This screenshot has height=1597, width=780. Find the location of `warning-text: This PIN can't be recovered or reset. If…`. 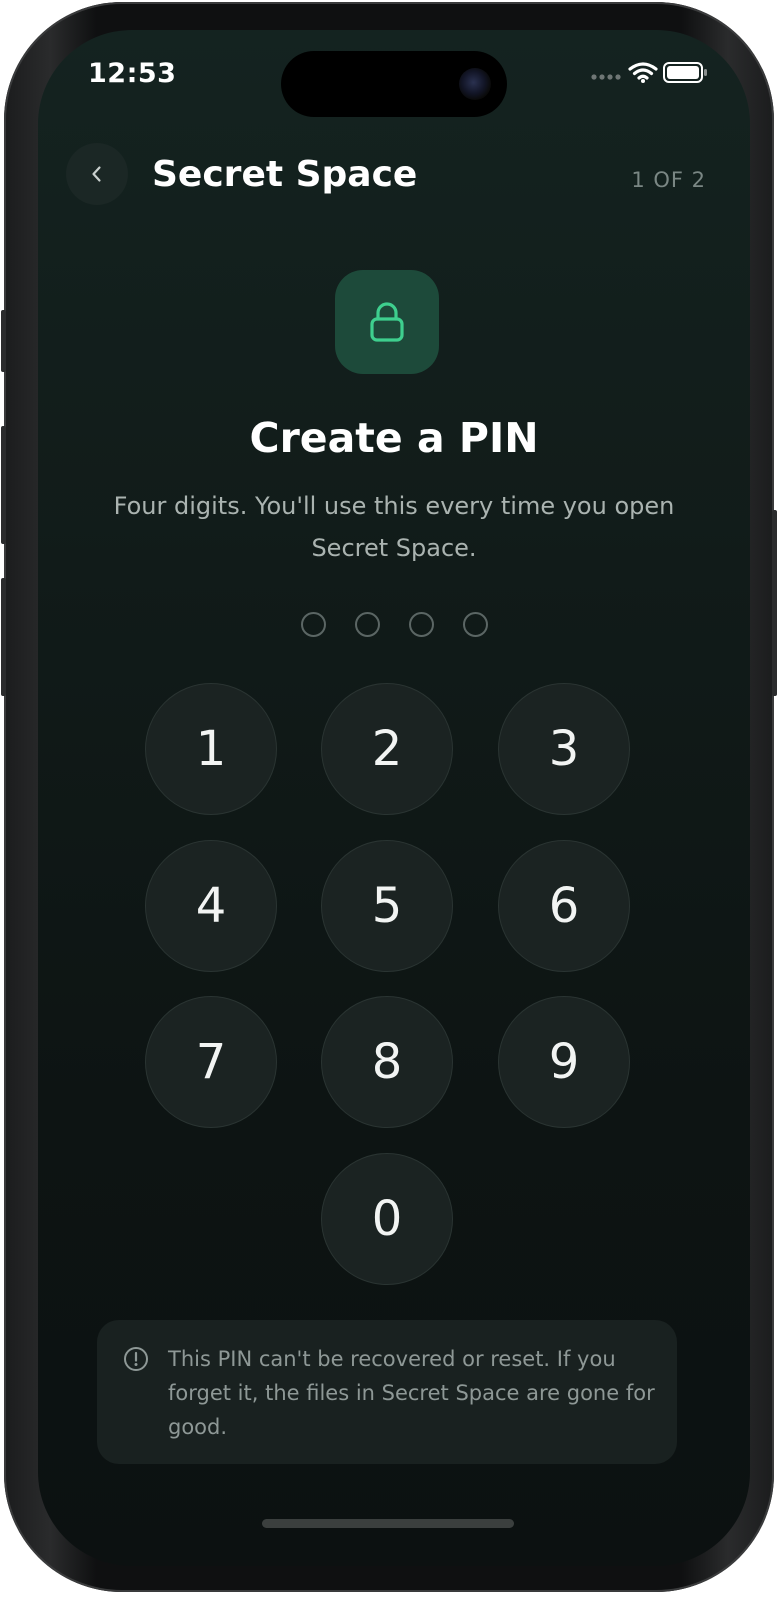

warning-text: This PIN can't be recovered or reset. If… is located at coordinates (411, 1393).